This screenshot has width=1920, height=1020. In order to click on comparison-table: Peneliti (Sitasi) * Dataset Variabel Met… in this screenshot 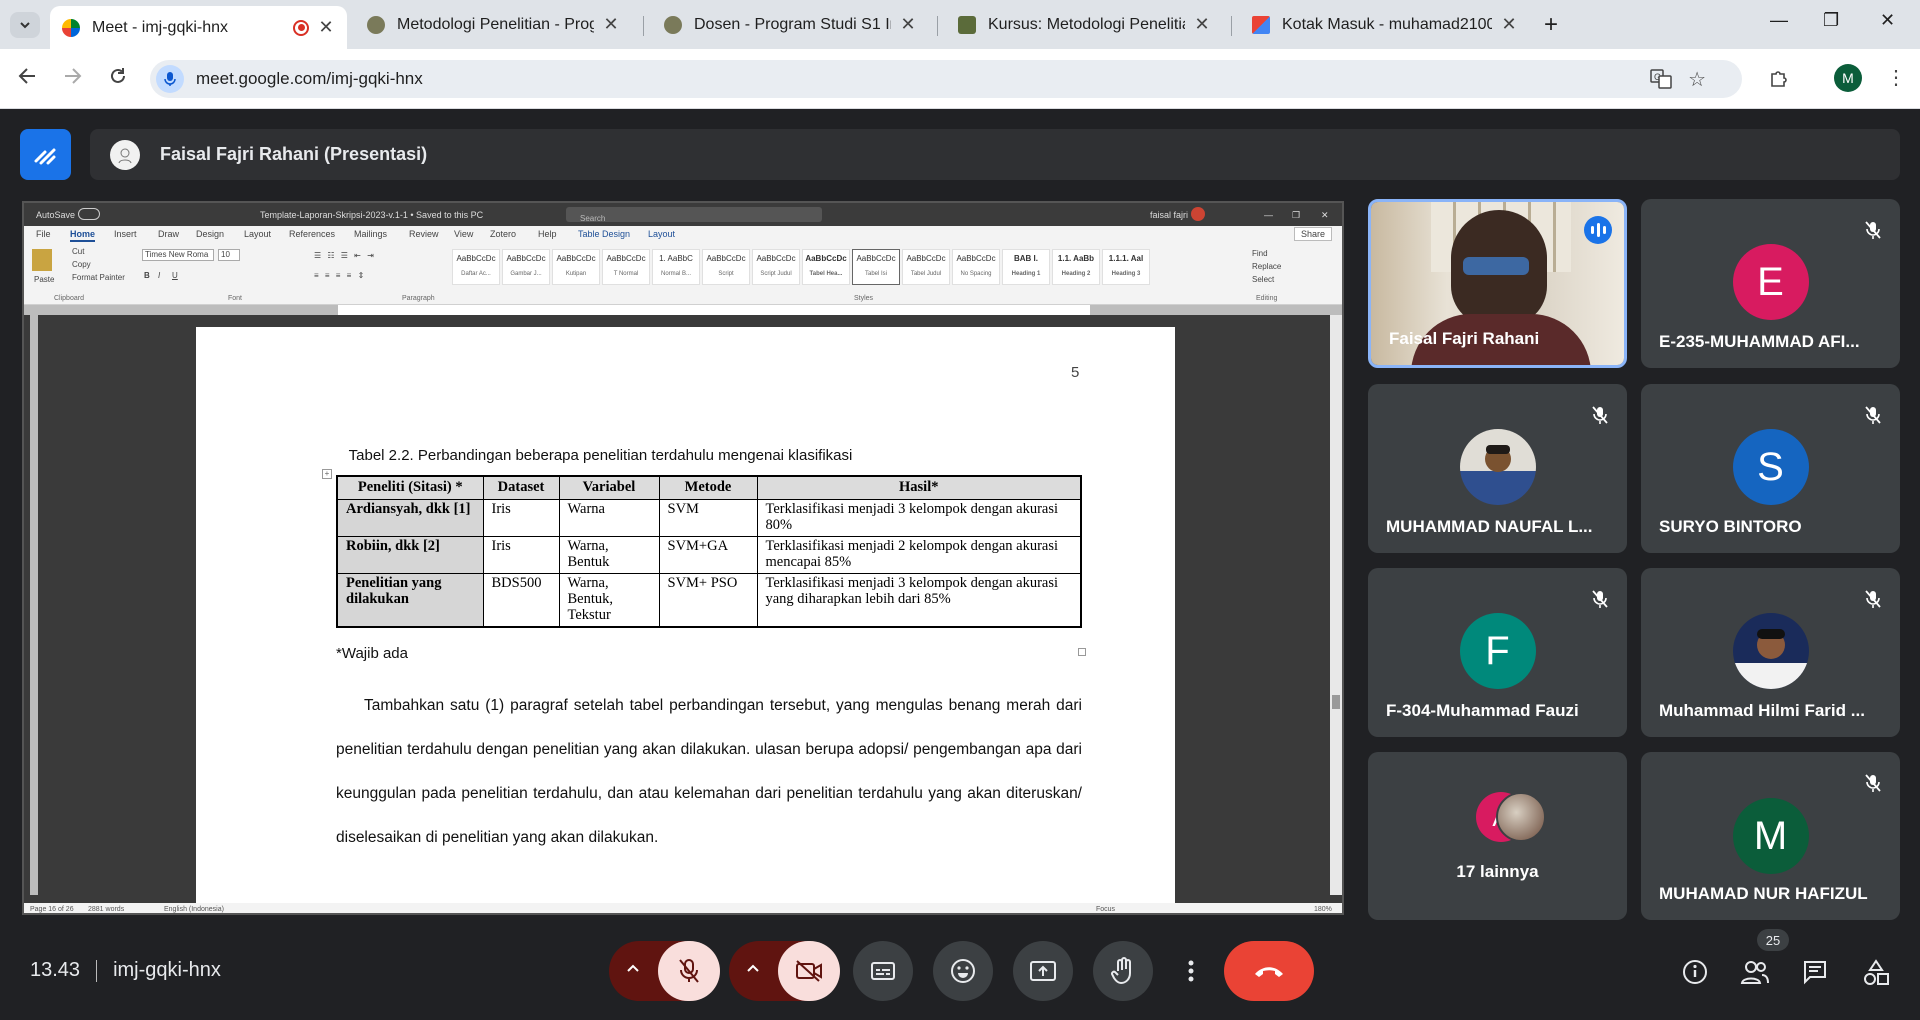, I will do `click(709, 551)`.